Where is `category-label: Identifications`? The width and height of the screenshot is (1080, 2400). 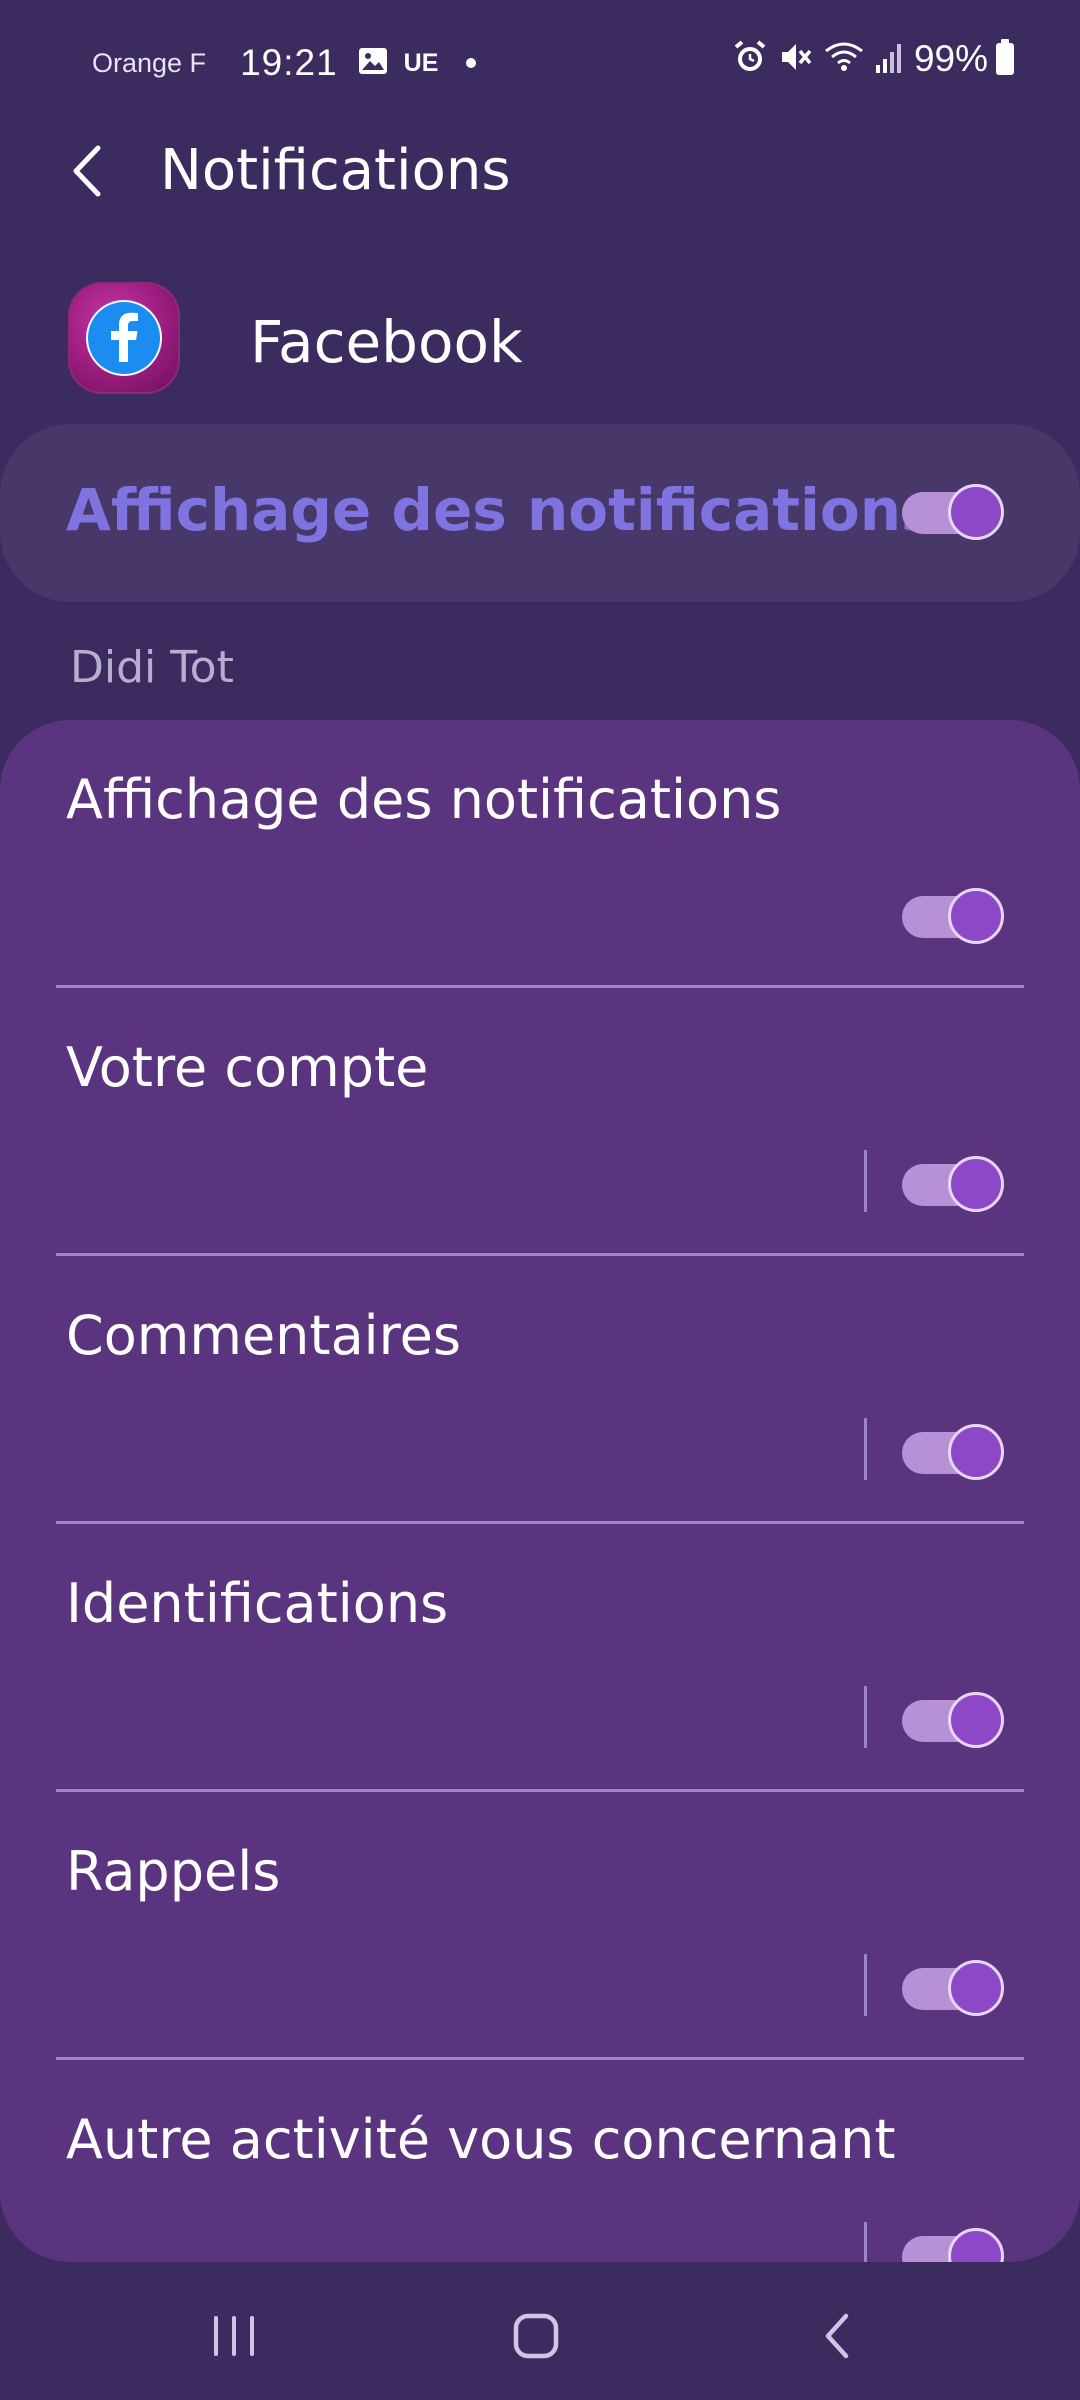
category-label: Identifications is located at coordinates (257, 1603).